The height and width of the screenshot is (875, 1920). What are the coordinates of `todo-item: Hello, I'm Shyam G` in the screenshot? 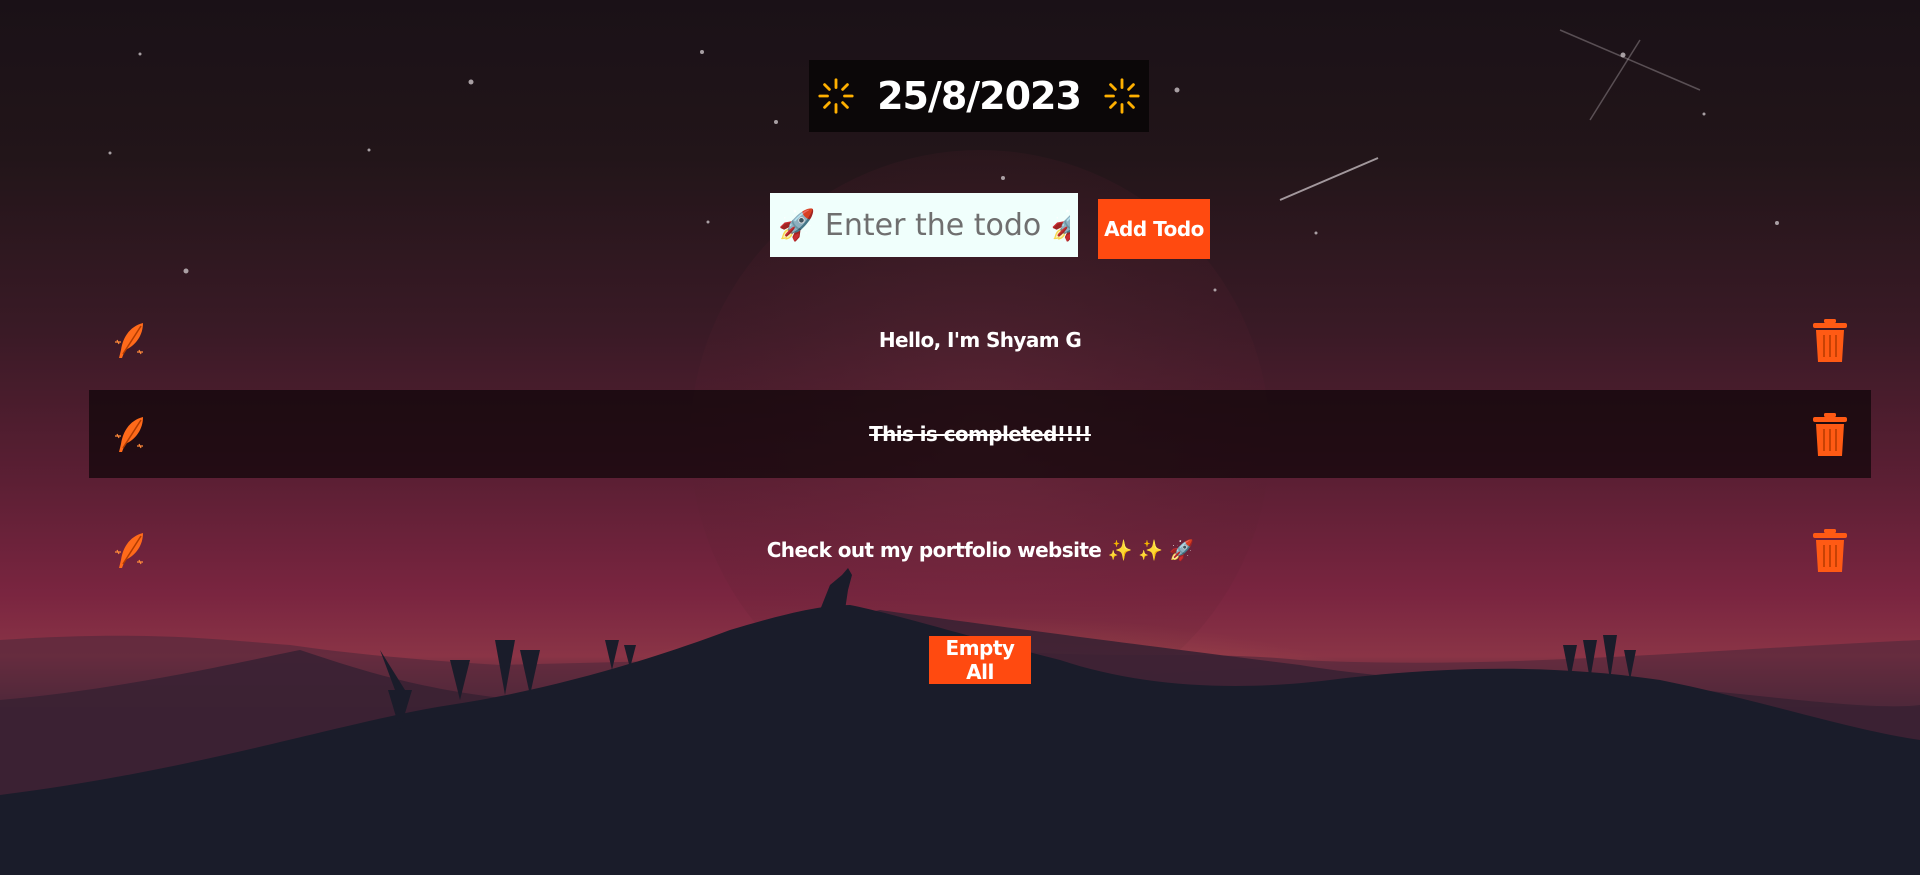 It's located at (980, 340).